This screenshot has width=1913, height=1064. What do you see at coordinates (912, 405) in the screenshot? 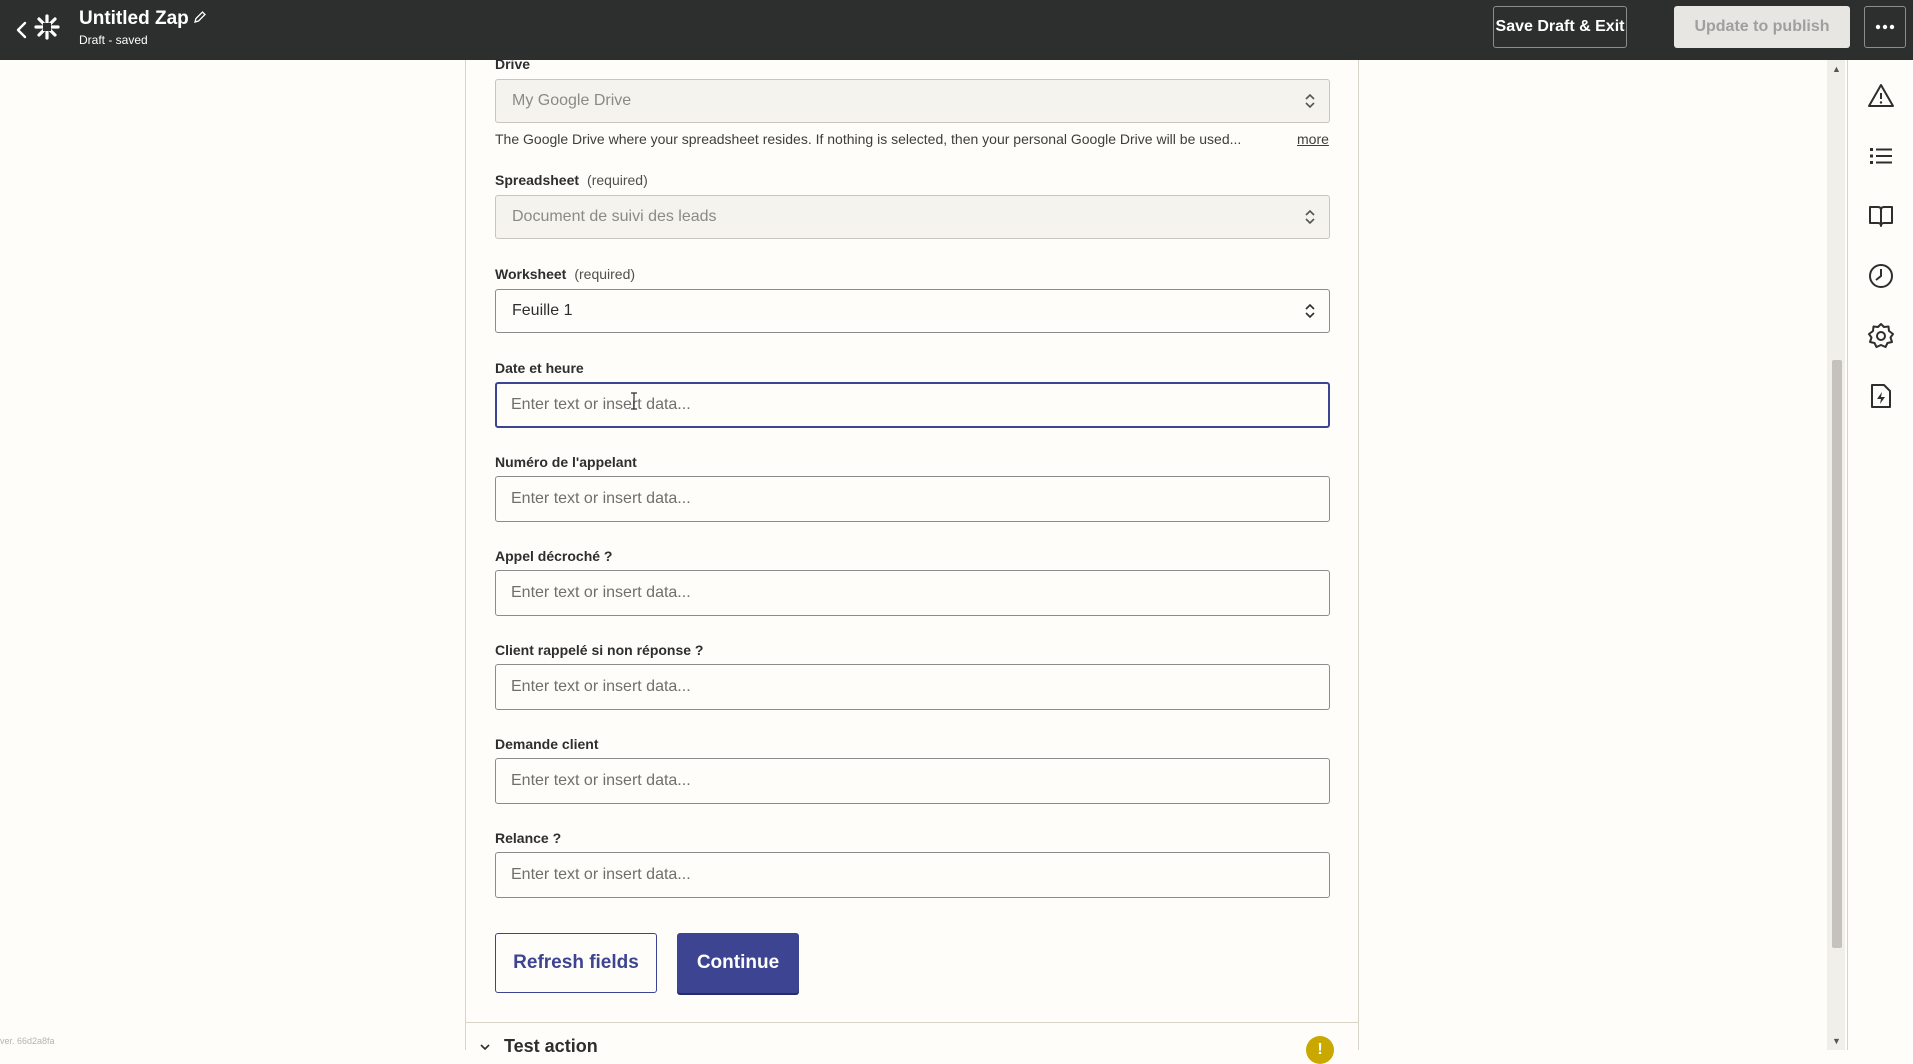
I see `date-et-heure-input` at bounding box center [912, 405].